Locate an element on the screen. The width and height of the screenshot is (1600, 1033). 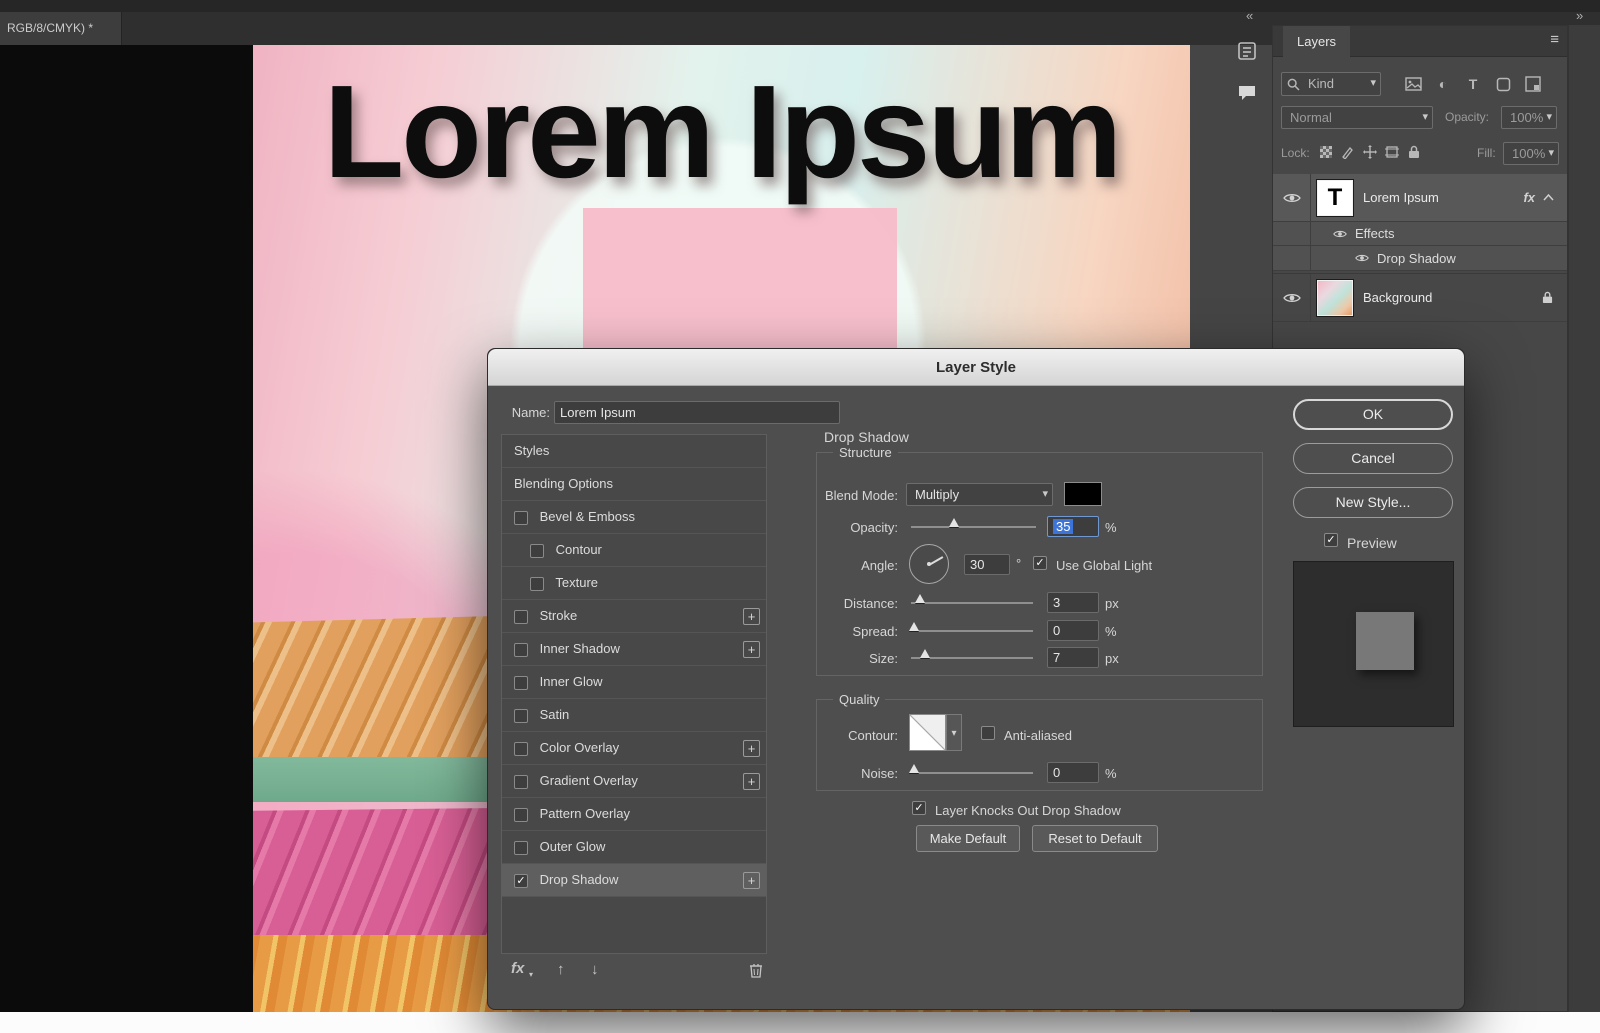
anti-aliased-checkbox is located at coordinates (988, 733).